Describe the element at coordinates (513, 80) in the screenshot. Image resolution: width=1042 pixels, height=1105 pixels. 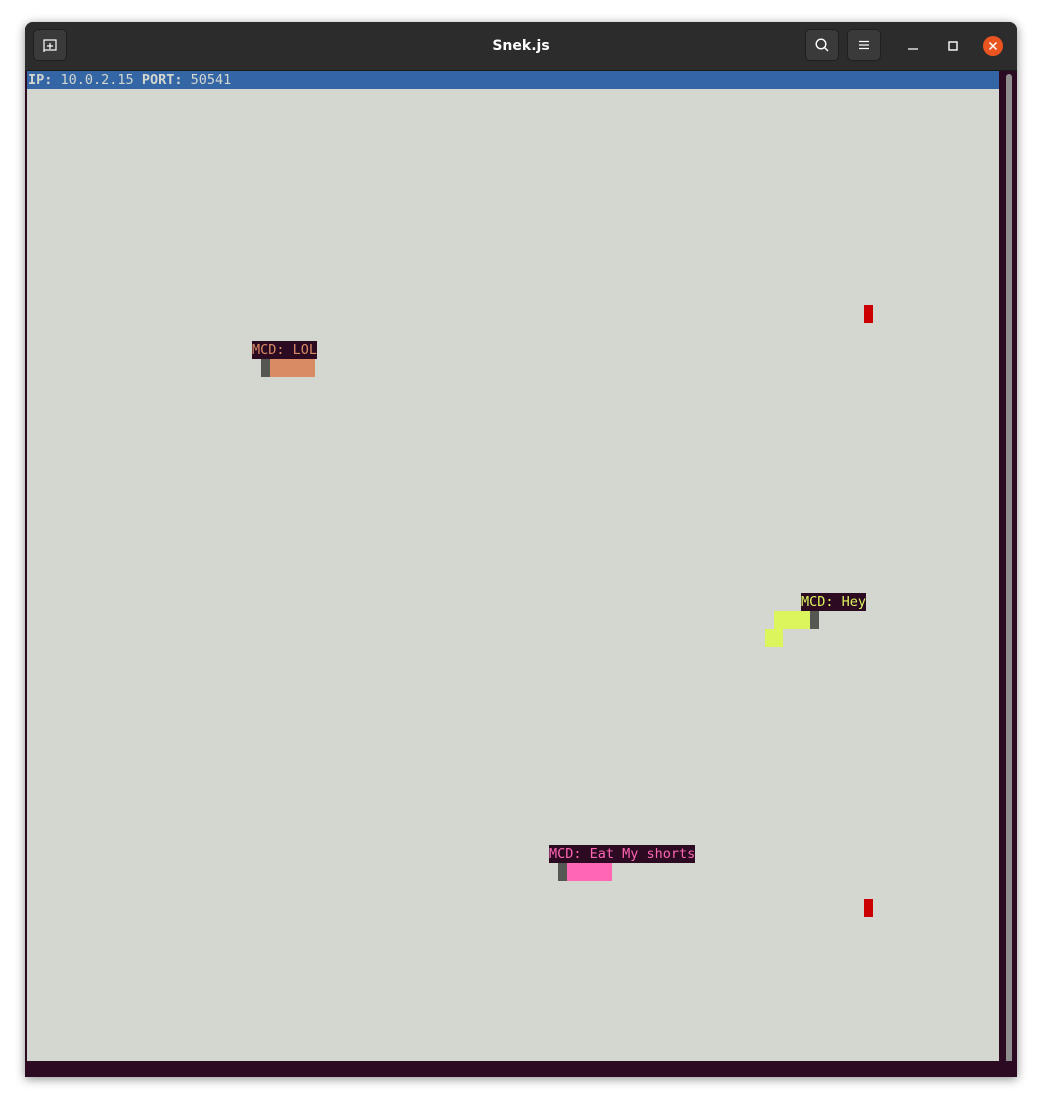
I see `connection-status-bar: IP: 10.0.2.15 PORT: 50541` at that location.